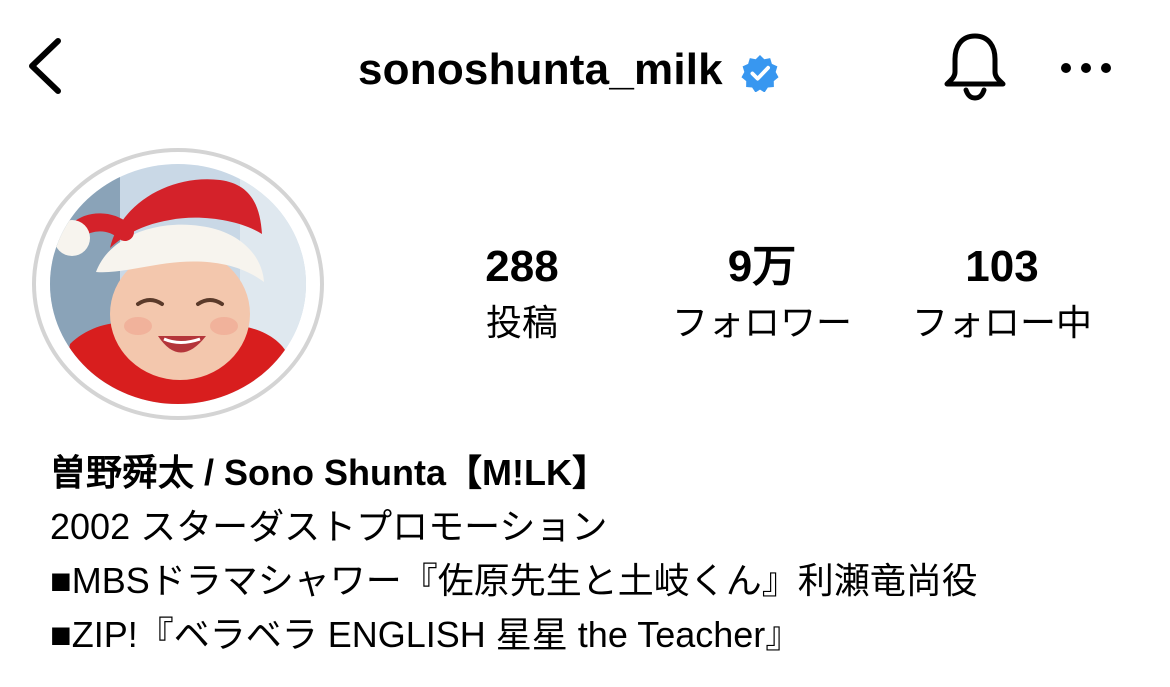  What do you see at coordinates (514, 580) in the screenshot?
I see `bio-line: ■MBSドラマシャワー『佐原先生と土岐くん』利瀬竜尚役` at bounding box center [514, 580].